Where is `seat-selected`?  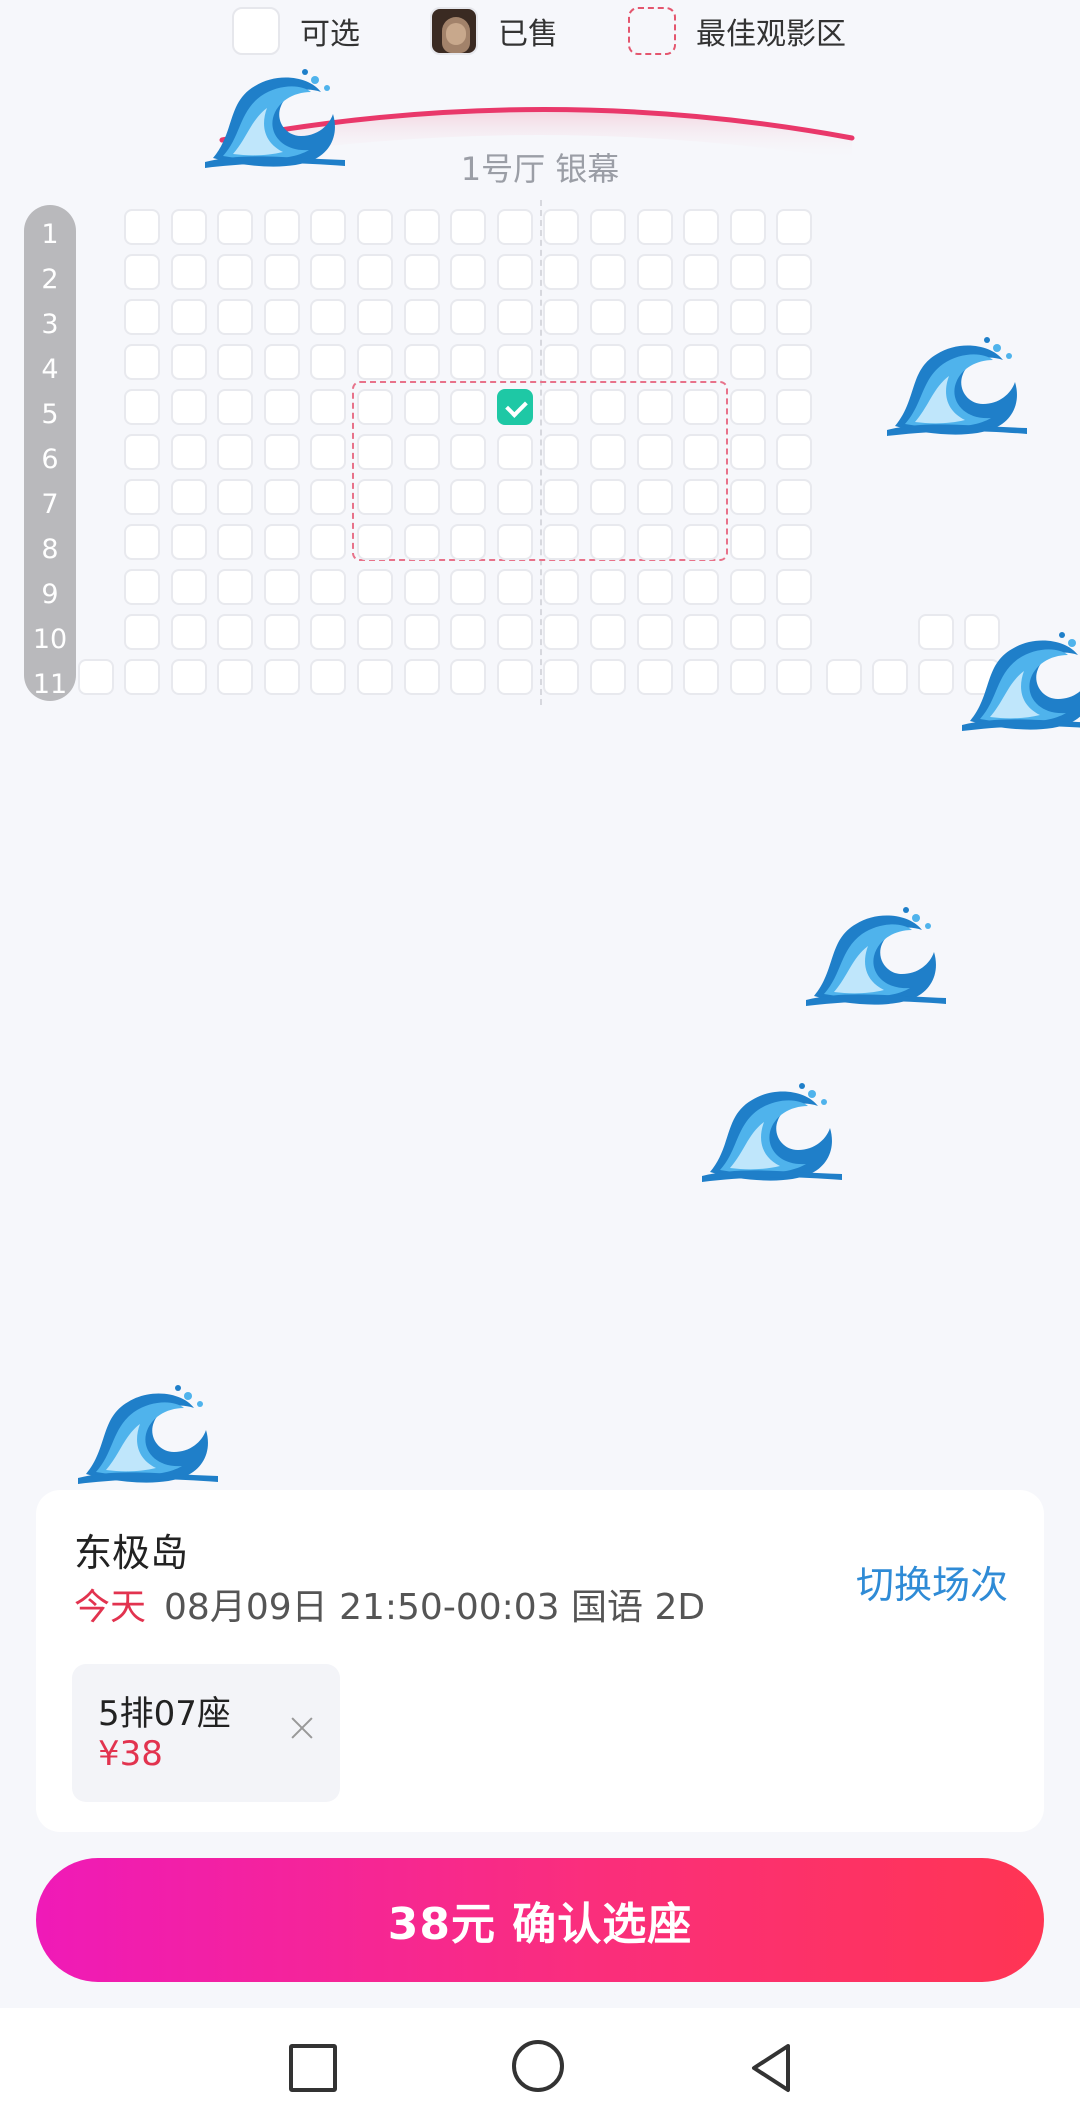
seat-selected is located at coordinates (514, 407).